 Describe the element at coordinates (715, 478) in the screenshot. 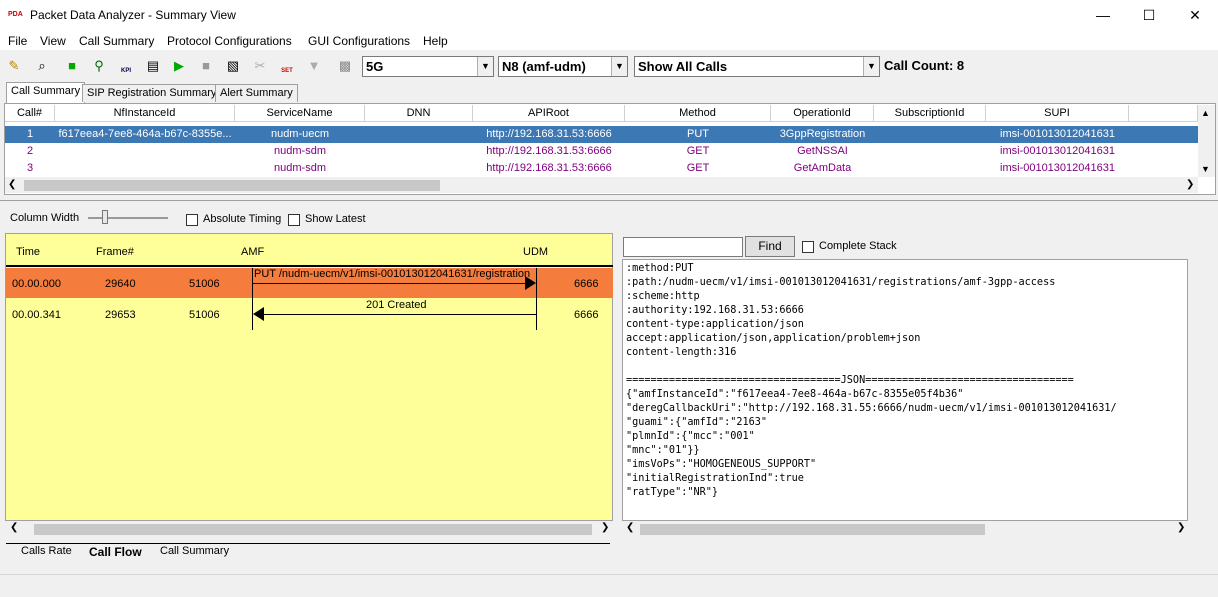

I see `detail-line: "initialRegistrationInd":true` at that location.